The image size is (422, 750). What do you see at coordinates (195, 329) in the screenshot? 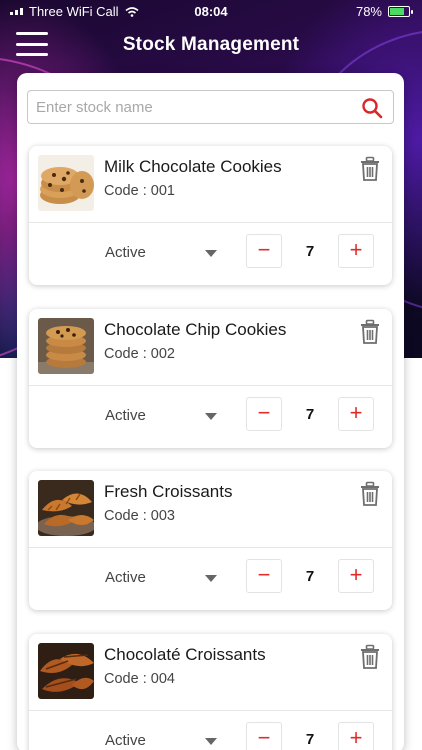
I see `item-name: Chocolate Chip Cookies` at bounding box center [195, 329].